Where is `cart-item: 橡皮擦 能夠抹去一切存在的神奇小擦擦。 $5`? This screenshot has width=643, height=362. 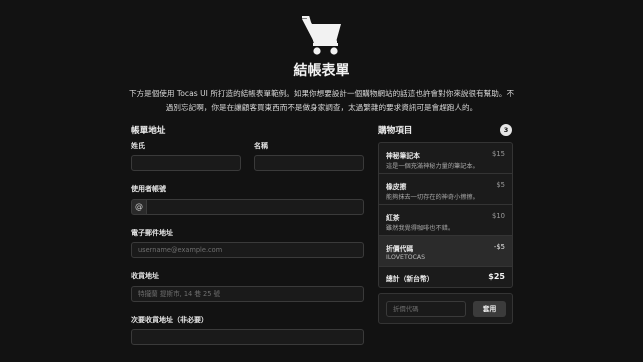
cart-item: 橡皮擦 能夠抹去一切存在的神奇小擦擦。 $5 is located at coordinates (445, 189).